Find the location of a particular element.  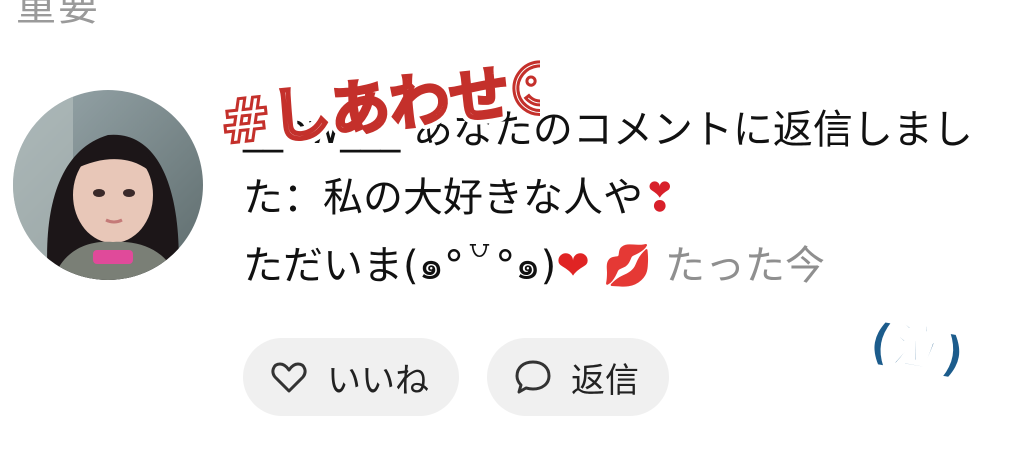

speech-bubble-icon is located at coordinates (533, 377).